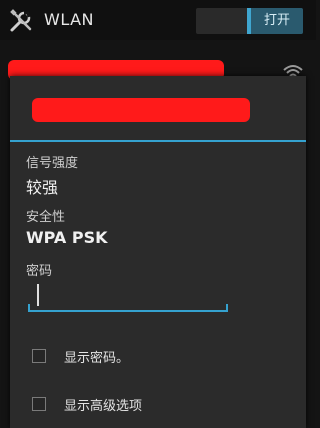 The width and height of the screenshot is (320, 428). Describe the element at coordinates (52, 163) in the screenshot. I see `signal-strength-label: 信号强度` at that location.